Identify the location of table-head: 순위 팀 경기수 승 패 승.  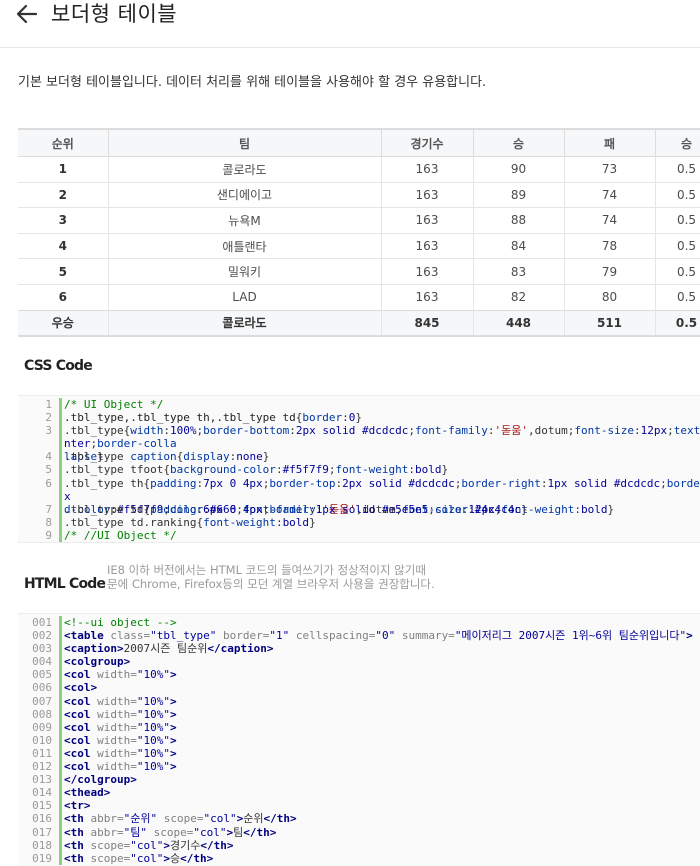
(359, 142).